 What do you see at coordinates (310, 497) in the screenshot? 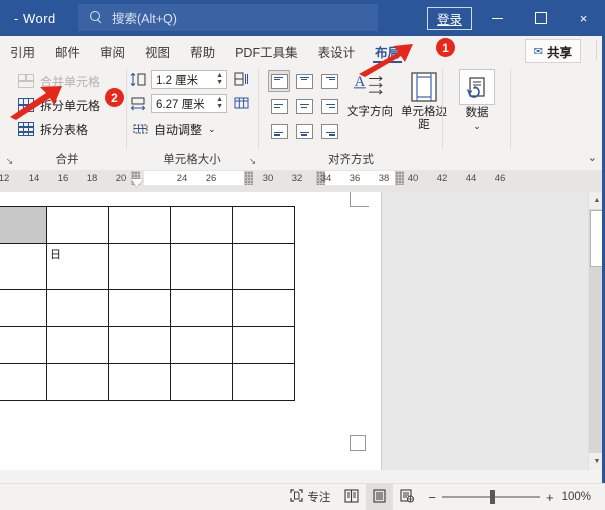
I see `focus-mode-button: 专注` at bounding box center [310, 497].